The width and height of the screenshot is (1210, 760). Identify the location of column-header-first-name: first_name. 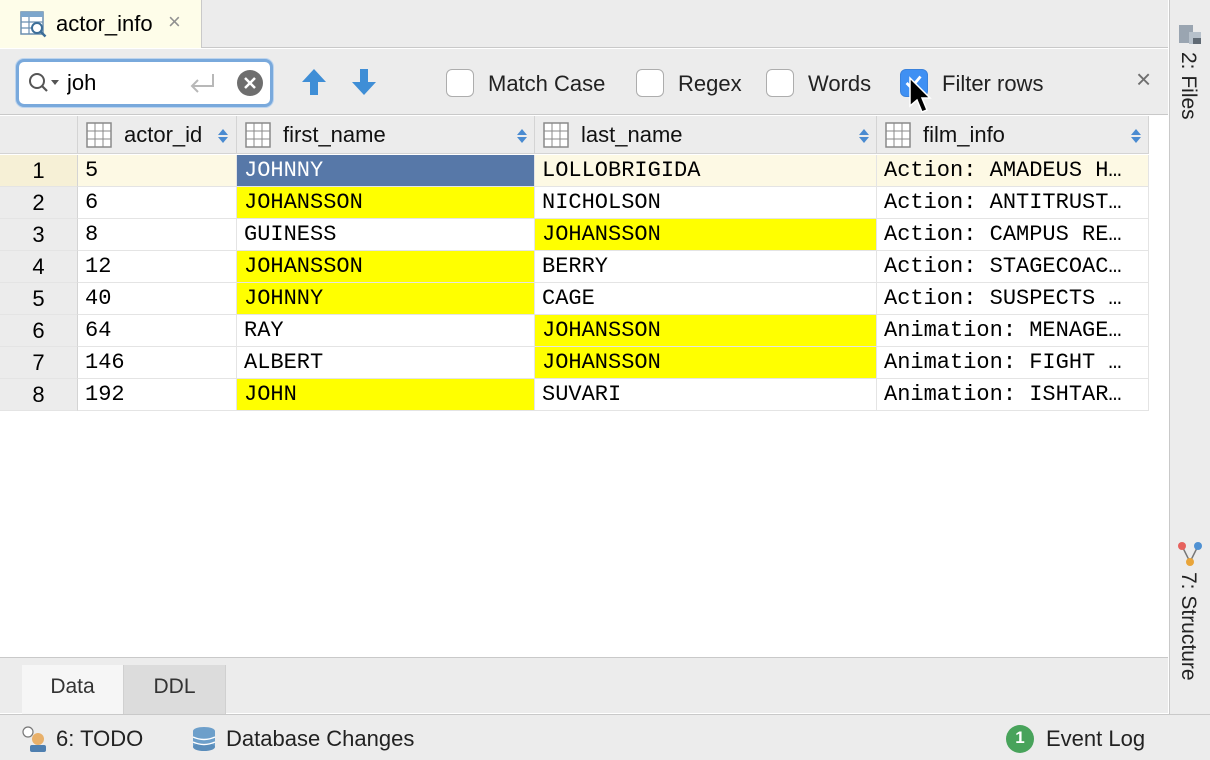
(386, 135).